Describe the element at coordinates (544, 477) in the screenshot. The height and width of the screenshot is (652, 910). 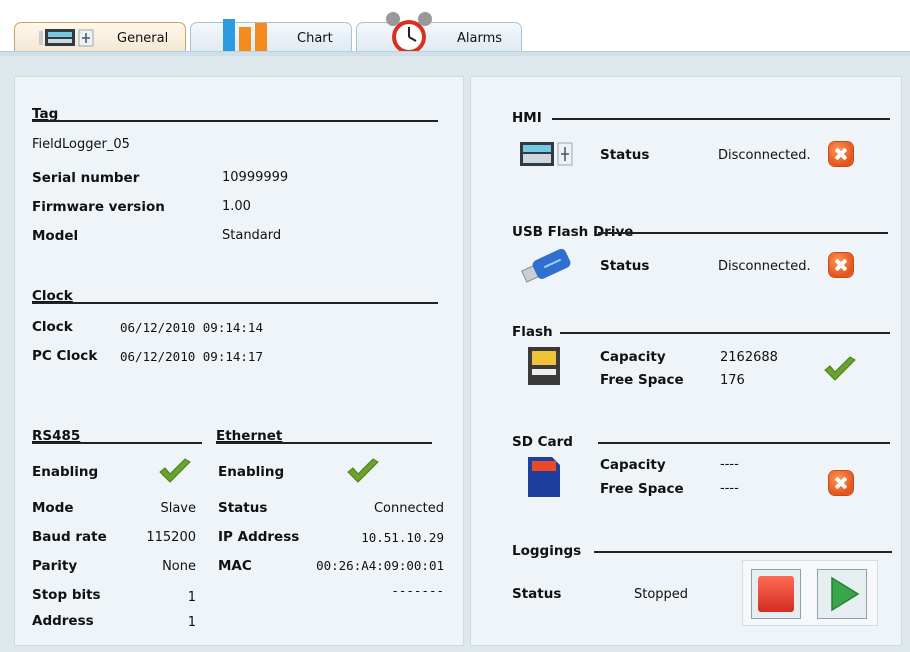
I see `sd-card-icon` at that location.